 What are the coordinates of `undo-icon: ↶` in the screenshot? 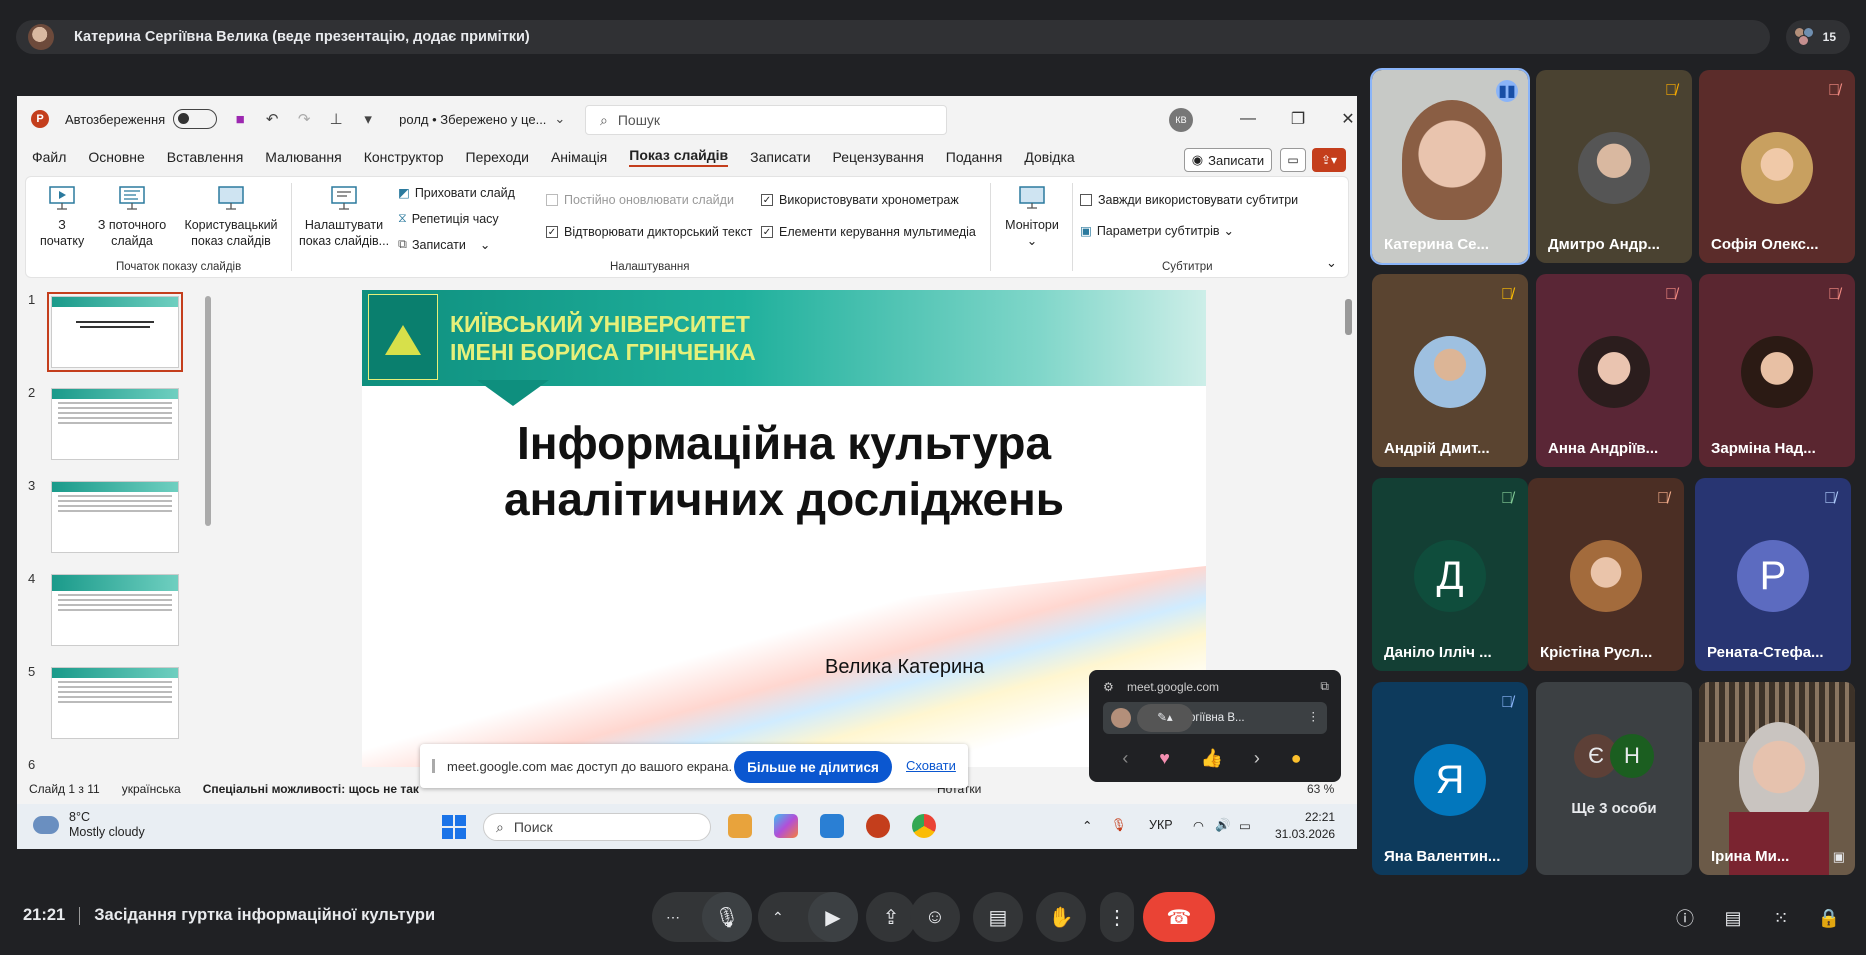 It's located at (272, 119).